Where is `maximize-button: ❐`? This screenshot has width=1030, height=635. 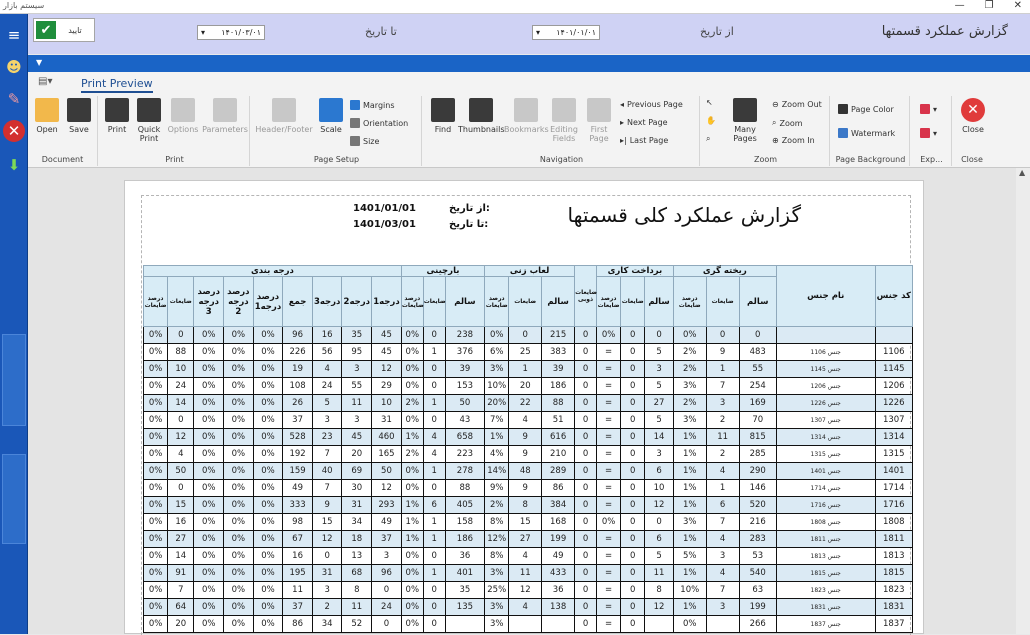 maximize-button: ❐ is located at coordinates (989, 5).